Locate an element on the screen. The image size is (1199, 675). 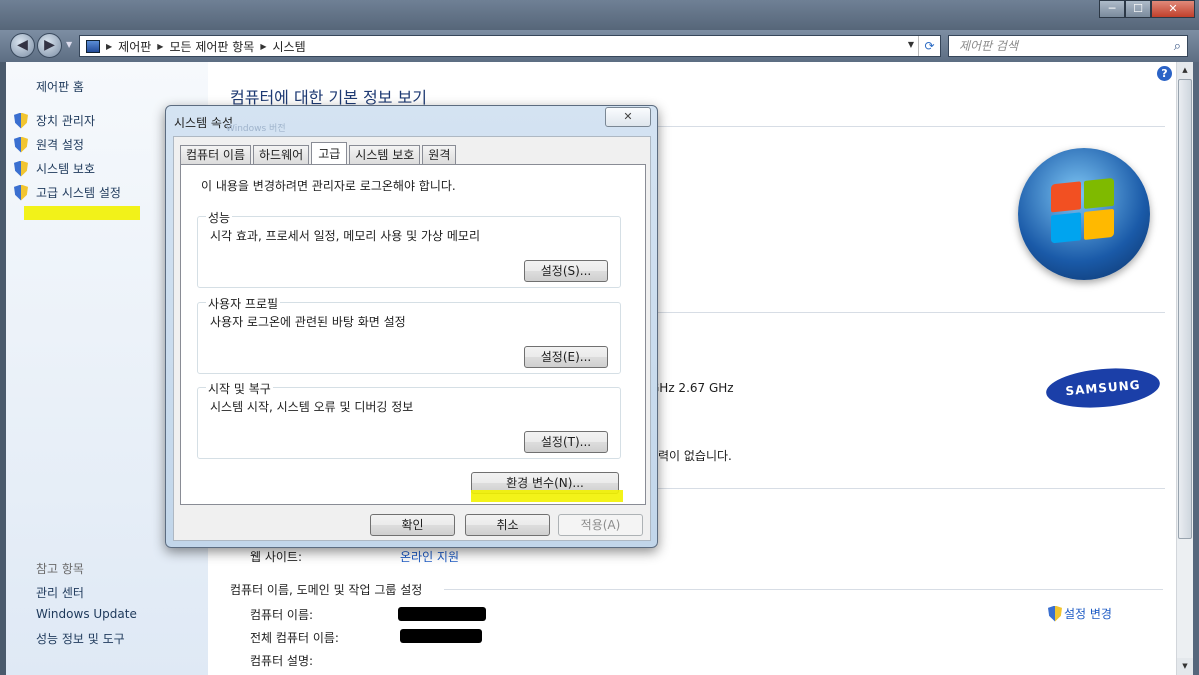
change-settings-label: 설정 변경 is located at coordinates (1088, 614).